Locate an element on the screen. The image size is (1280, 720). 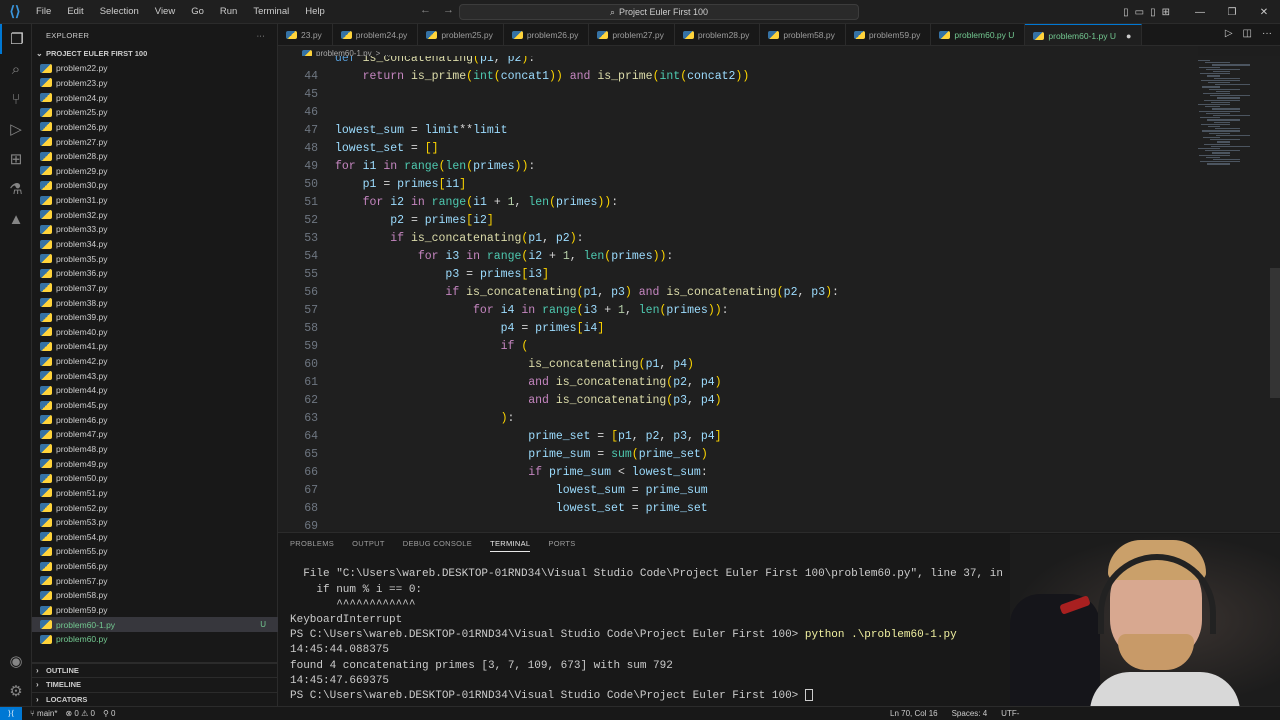
menu-selection: Selection is located at coordinates (119, 12).